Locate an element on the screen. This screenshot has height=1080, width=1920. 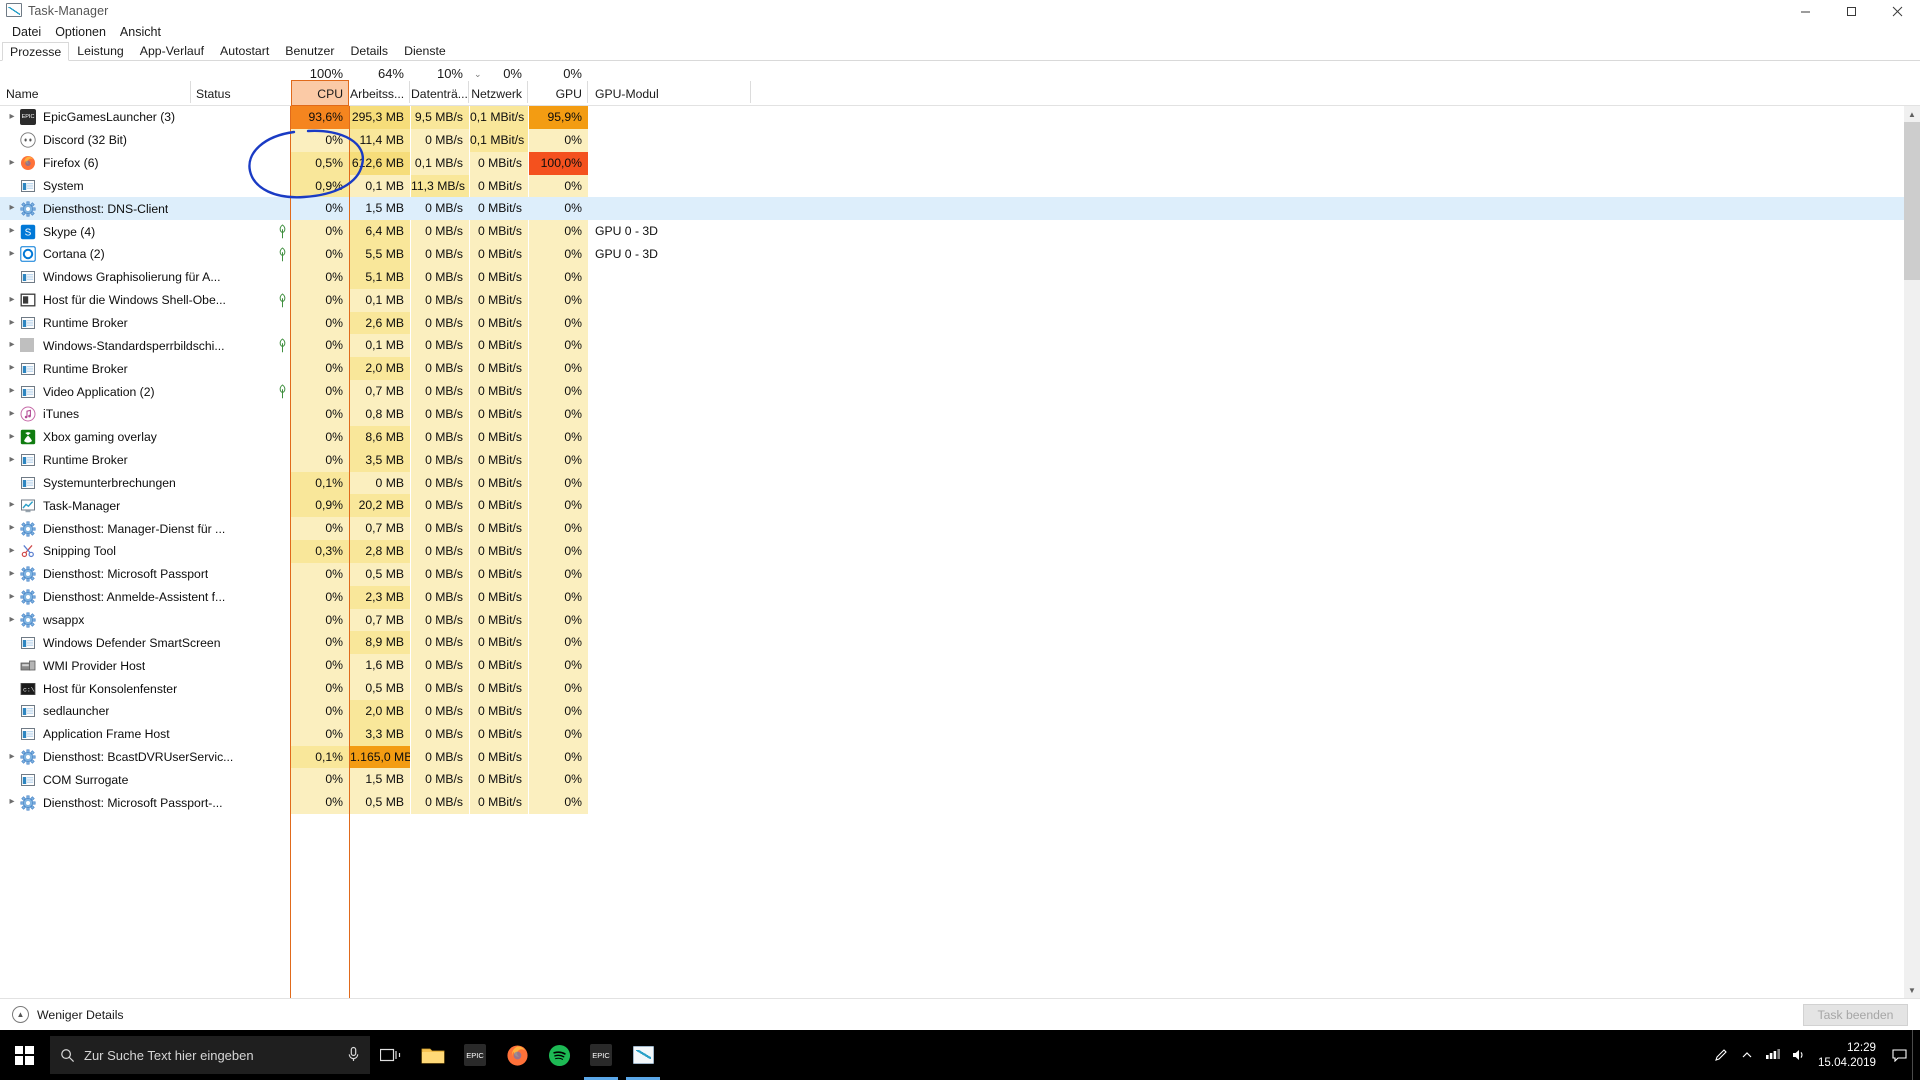
column-header-name: Name is located at coordinates (95, 83).